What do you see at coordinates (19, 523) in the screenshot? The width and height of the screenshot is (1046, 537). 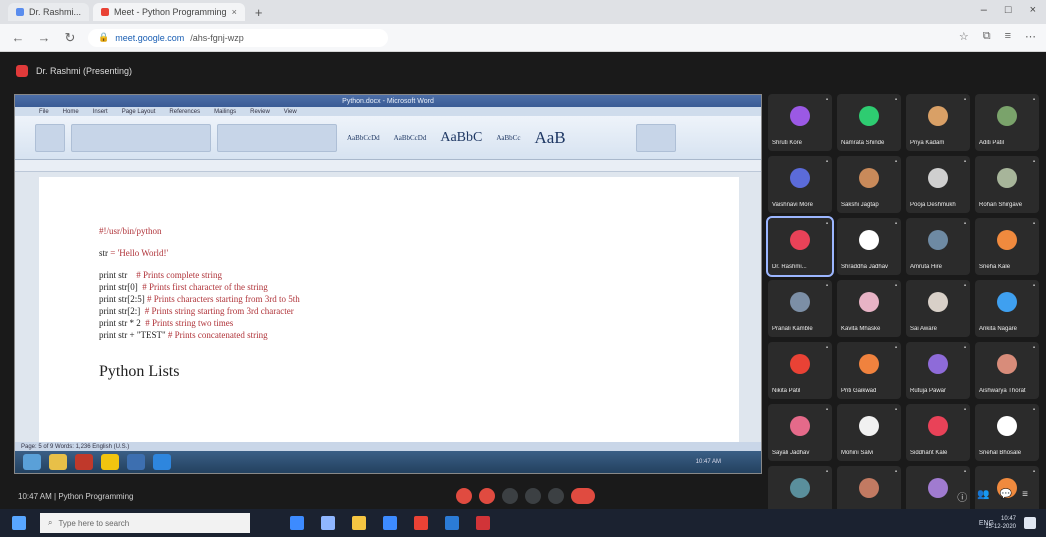 I see `windows-start-icon` at bounding box center [19, 523].